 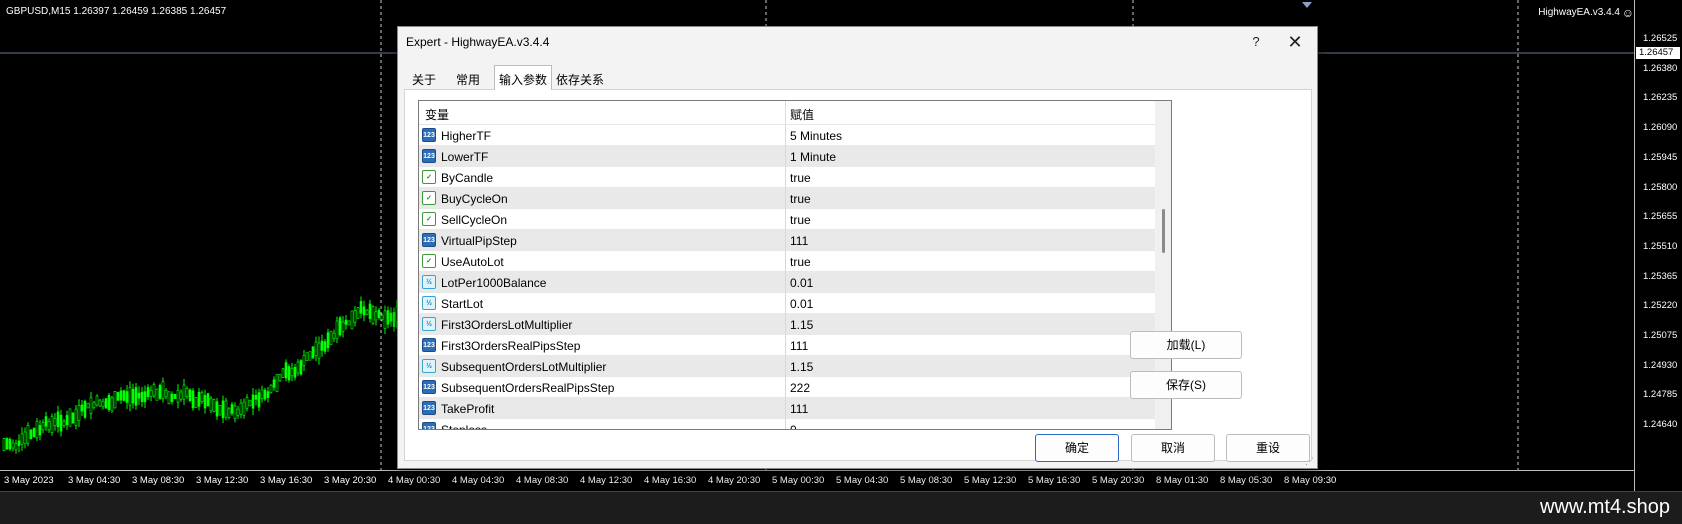 I want to click on parameter-row: 123 First3OrdersRealPipsStep 111, so click(x=787, y=345).